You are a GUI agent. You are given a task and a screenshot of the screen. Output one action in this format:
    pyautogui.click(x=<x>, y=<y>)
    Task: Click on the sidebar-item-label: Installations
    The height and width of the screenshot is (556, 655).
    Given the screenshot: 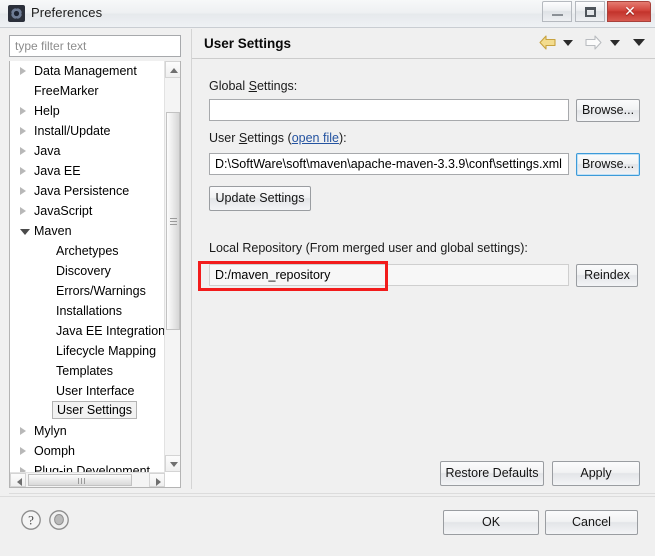 What is the action you would take?
    pyautogui.click(x=89, y=311)
    